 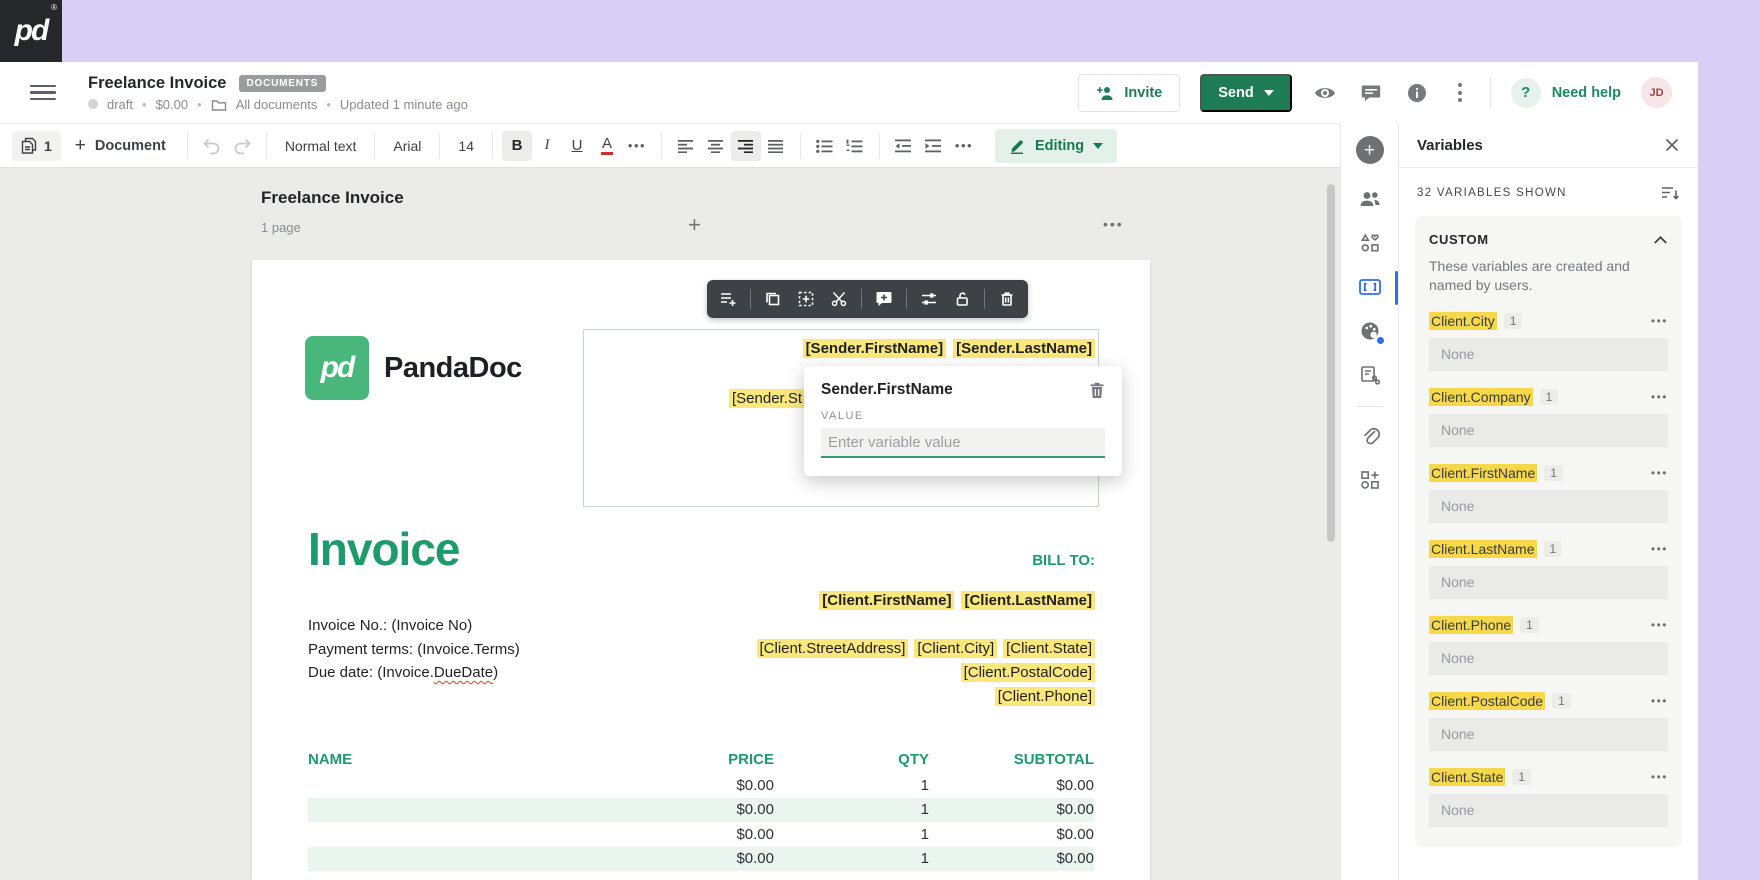 I want to click on add-document-button: + Document, so click(x=120, y=145).